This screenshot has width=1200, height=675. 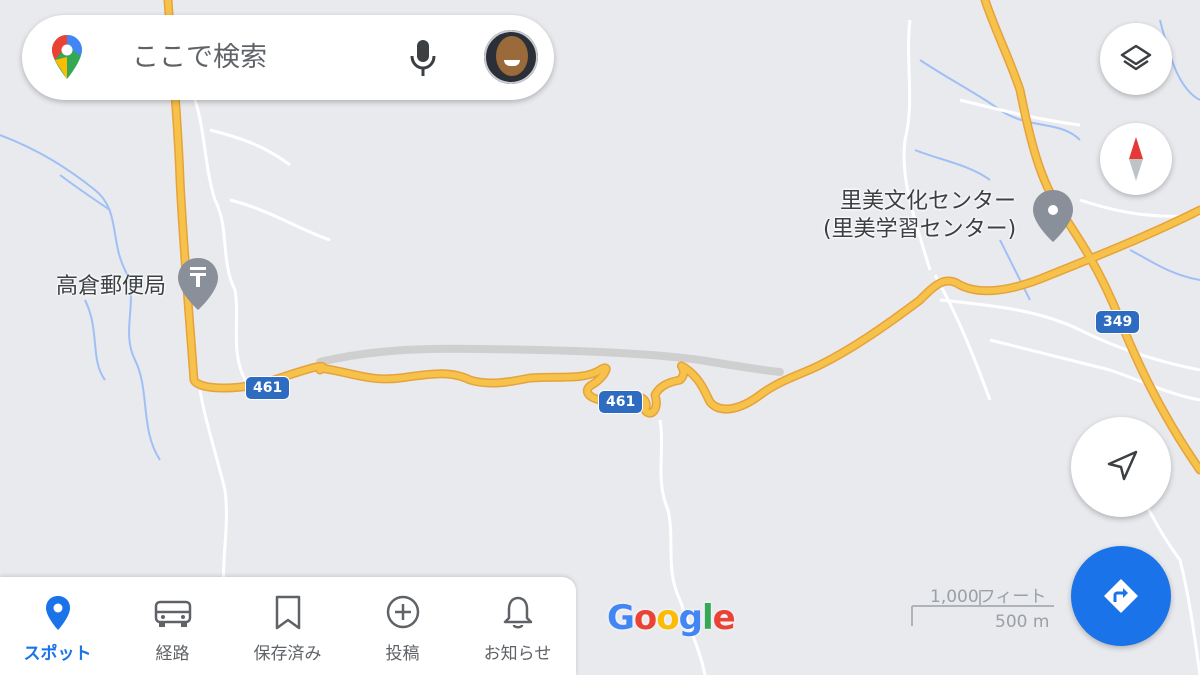 I want to click on bell-icon, so click(x=518, y=612).